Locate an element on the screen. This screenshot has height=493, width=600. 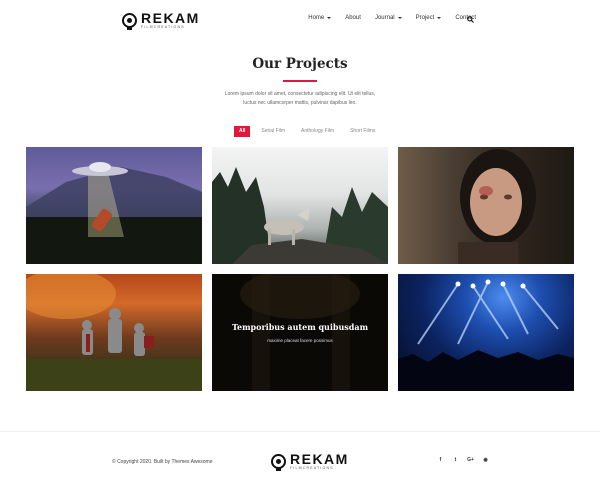
nav-item-project: Project is located at coordinates (429, 18).